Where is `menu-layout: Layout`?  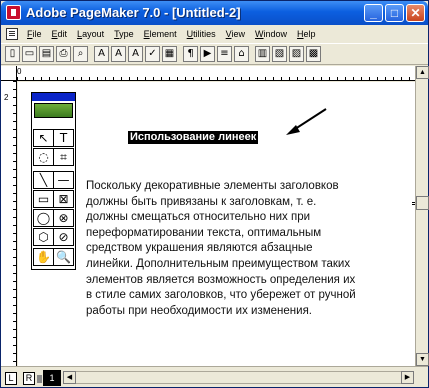 menu-layout: Layout is located at coordinates (90, 34).